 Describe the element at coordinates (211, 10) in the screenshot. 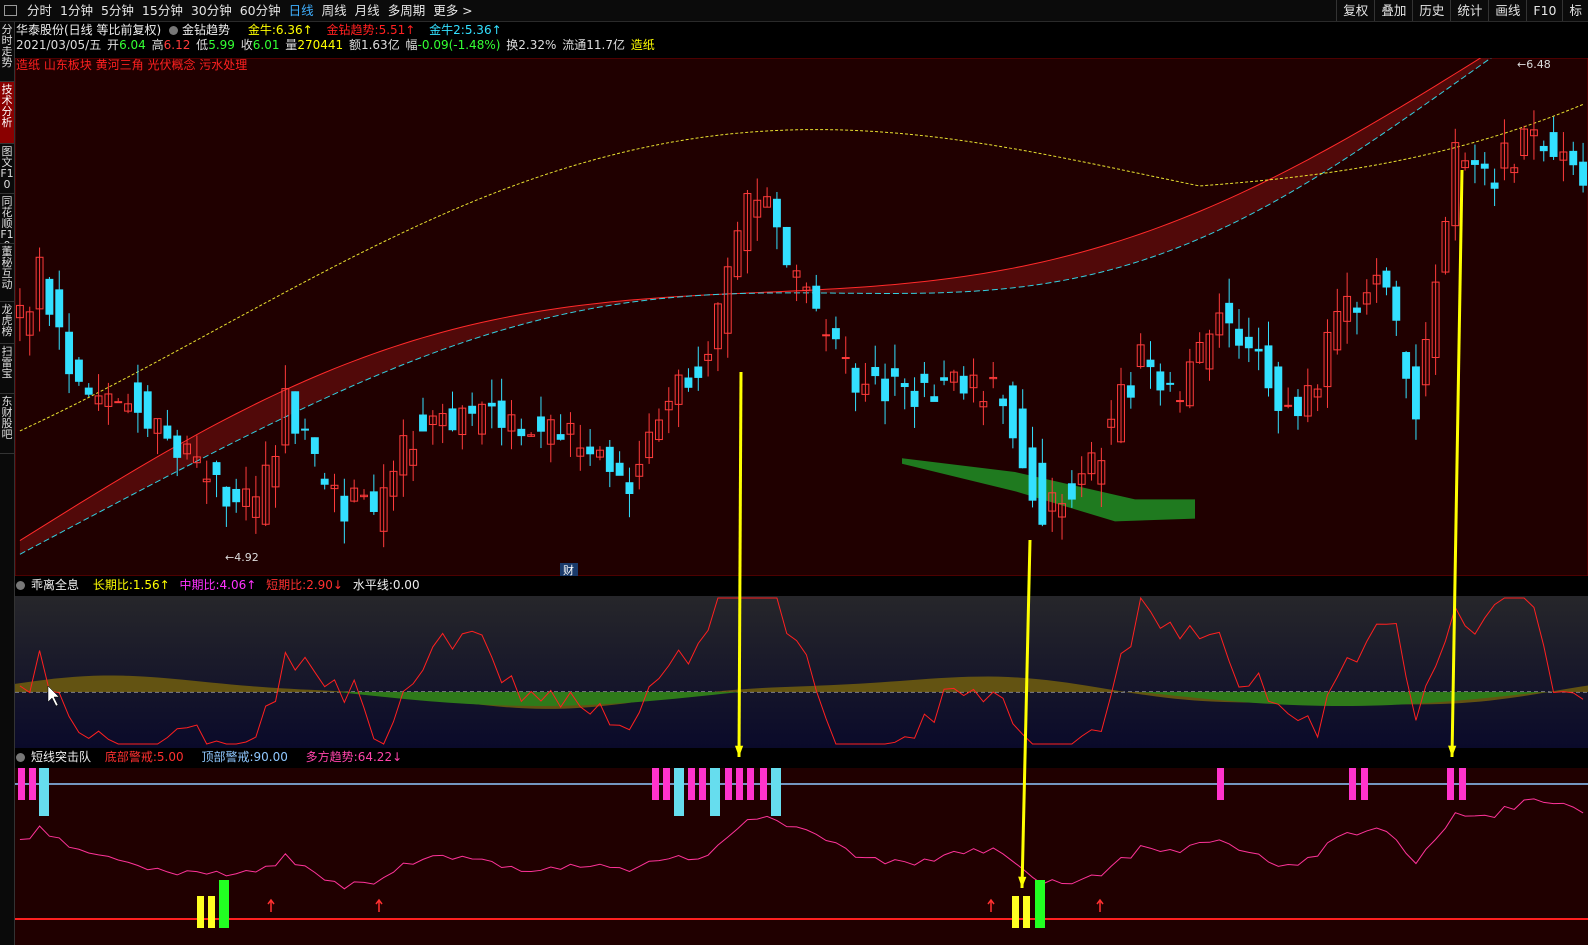

I see `period-tab-4: 30分钟` at that location.